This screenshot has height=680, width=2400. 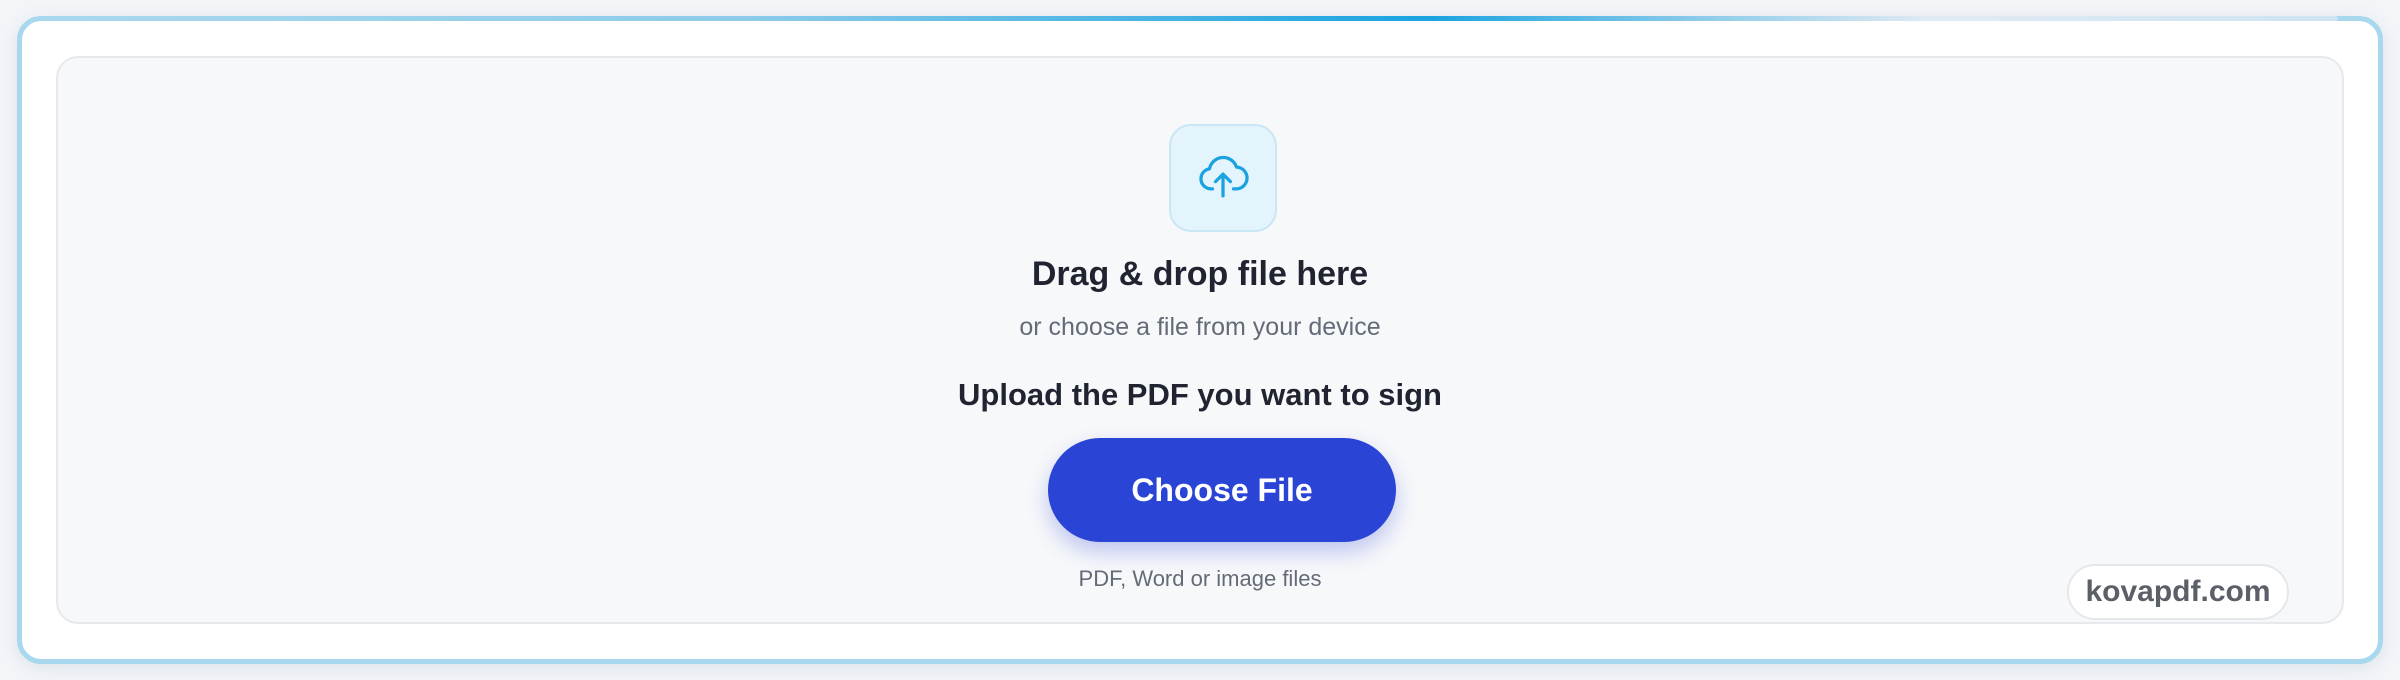 What do you see at coordinates (1200, 394) in the screenshot?
I see `upload-prompt: Upload the PDF you want to sign` at bounding box center [1200, 394].